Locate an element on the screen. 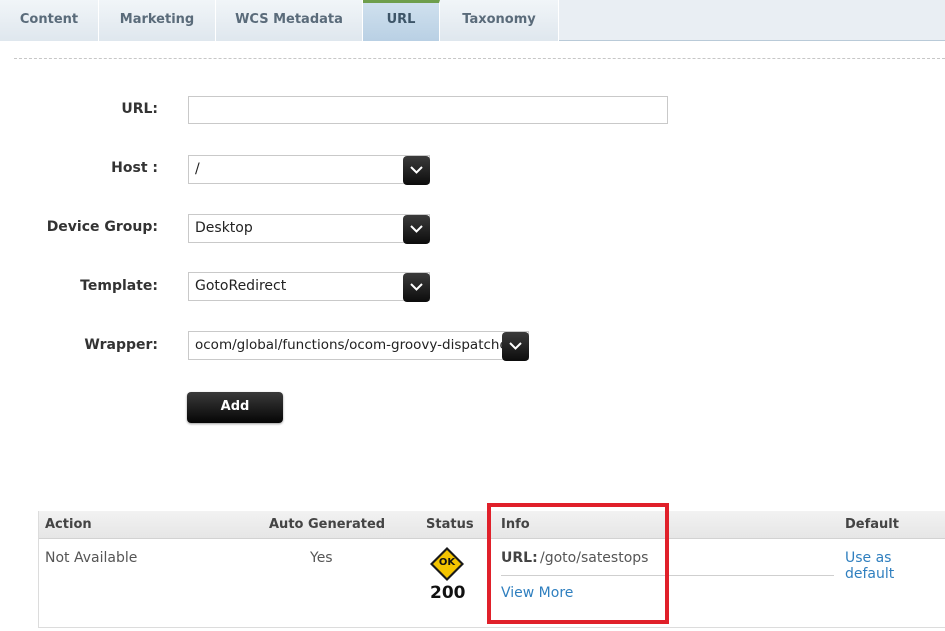  host-select-value: / is located at coordinates (197, 169).